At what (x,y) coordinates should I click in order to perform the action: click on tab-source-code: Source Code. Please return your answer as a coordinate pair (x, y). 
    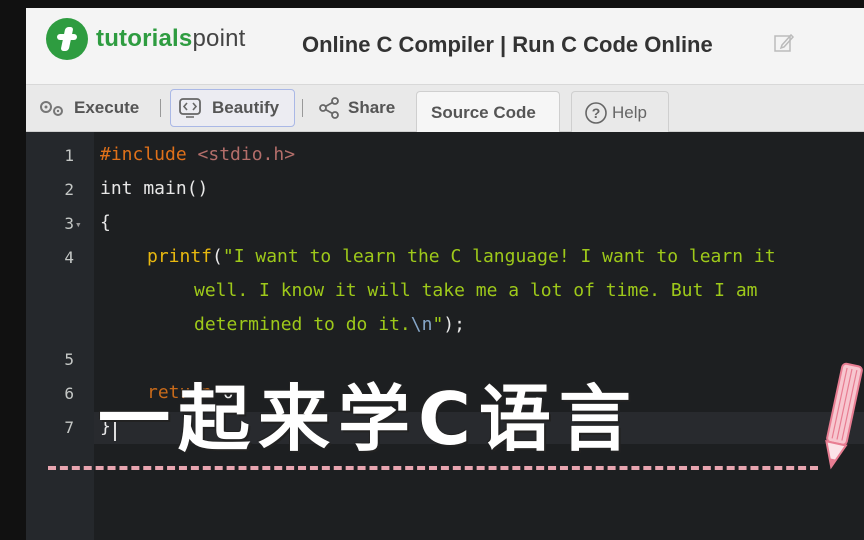
    Looking at the image, I should click on (488, 111).